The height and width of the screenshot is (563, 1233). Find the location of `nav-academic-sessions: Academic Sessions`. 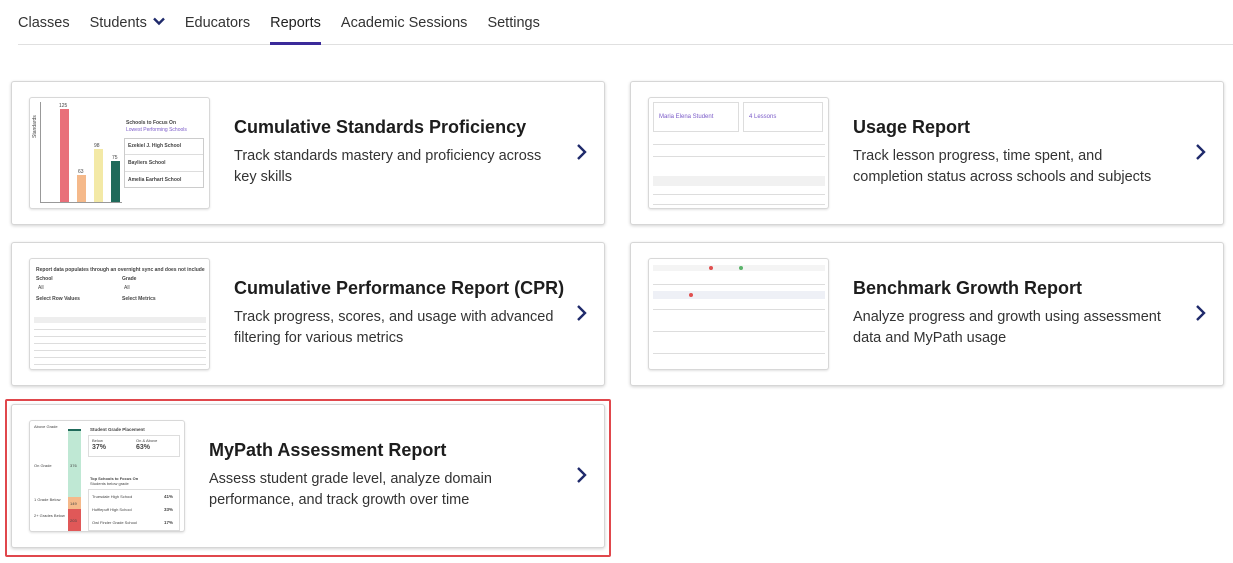

nav-academic-sessions: Academic Sessions is located at coordinates (404, 22).